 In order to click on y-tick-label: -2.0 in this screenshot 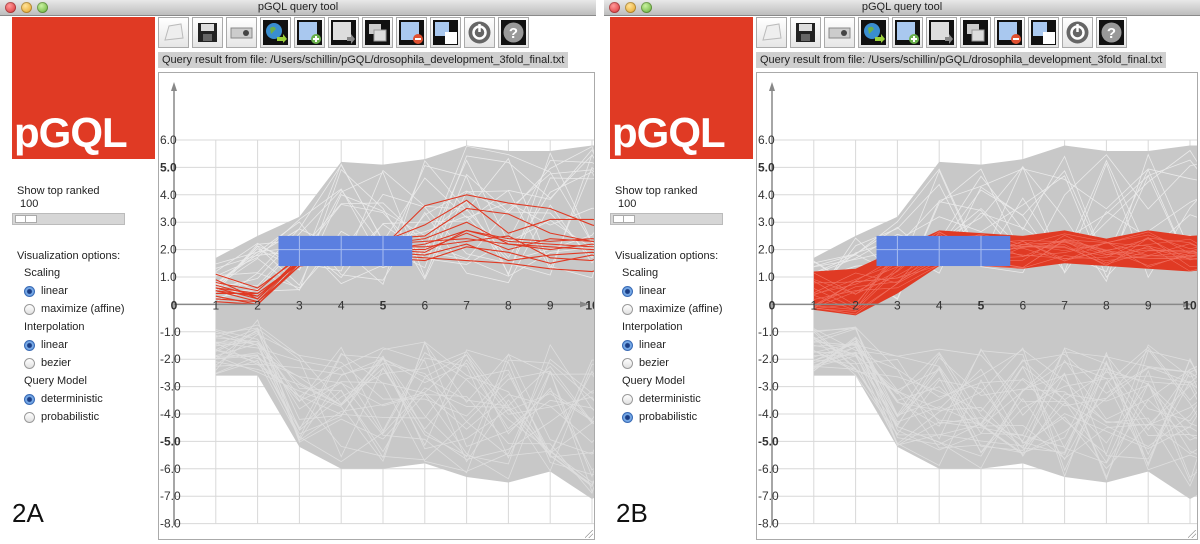, I will do `click(170, 359)`.